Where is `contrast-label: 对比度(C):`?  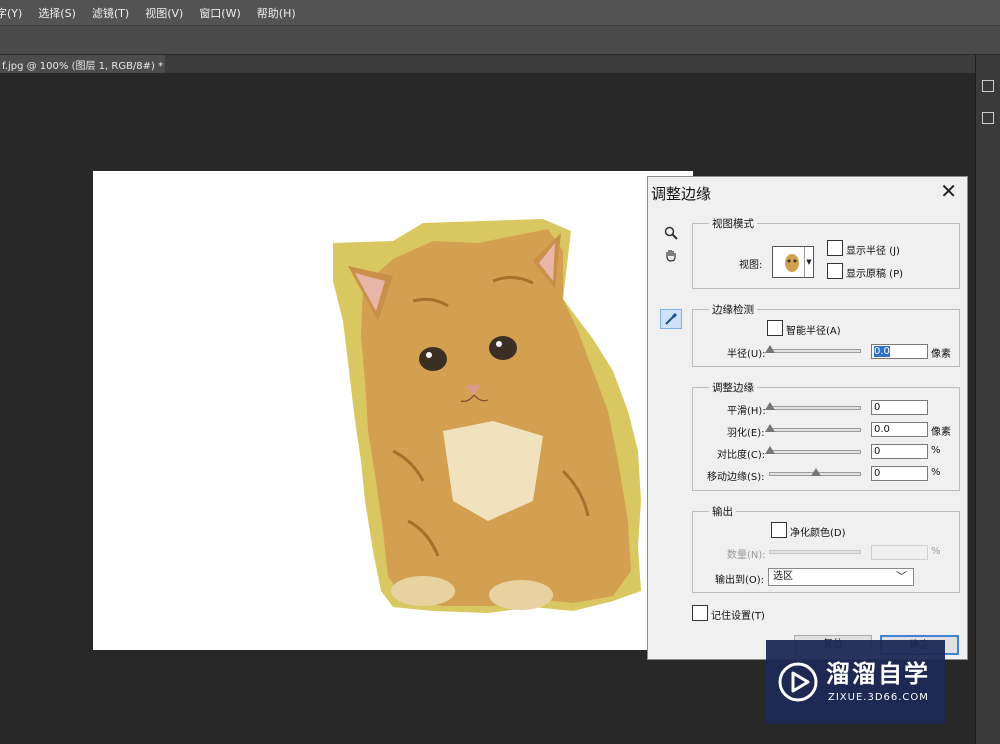 contrast-label: 对比度(C): is located at coordinates (741, 455).